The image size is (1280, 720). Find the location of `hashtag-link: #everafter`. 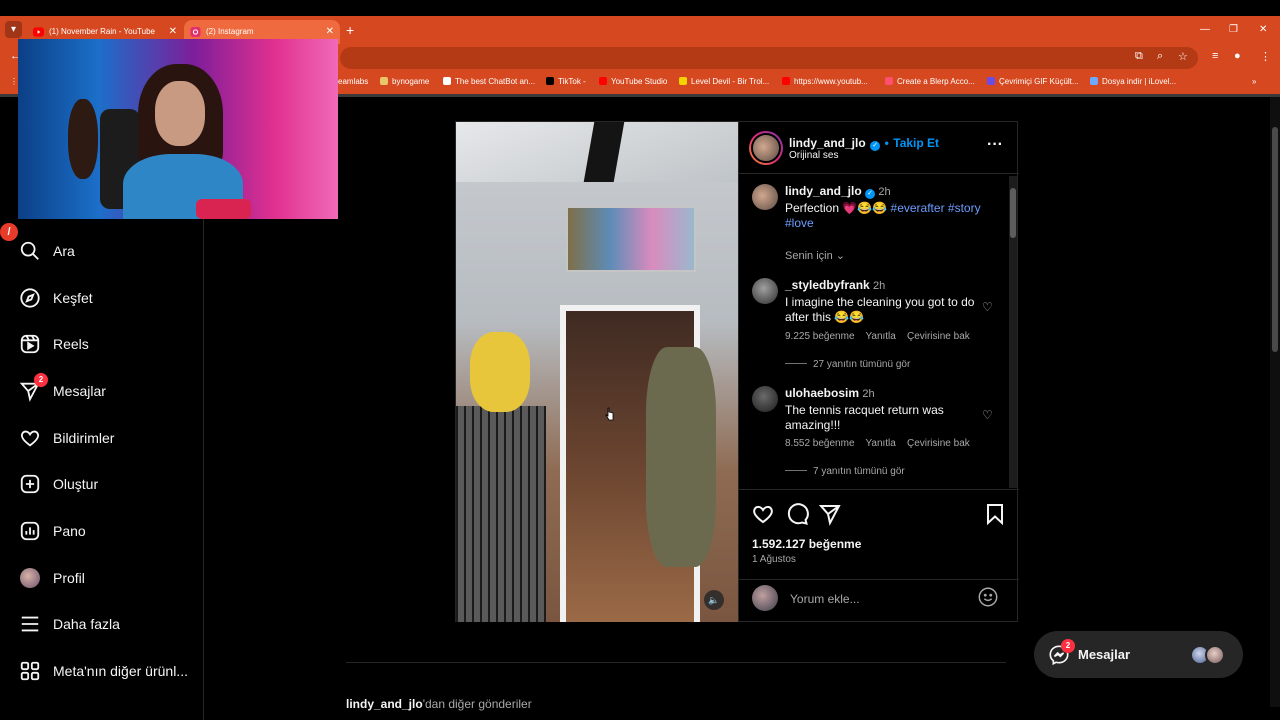

hashtag-link: #everafter is located at coordinates (918, 208).